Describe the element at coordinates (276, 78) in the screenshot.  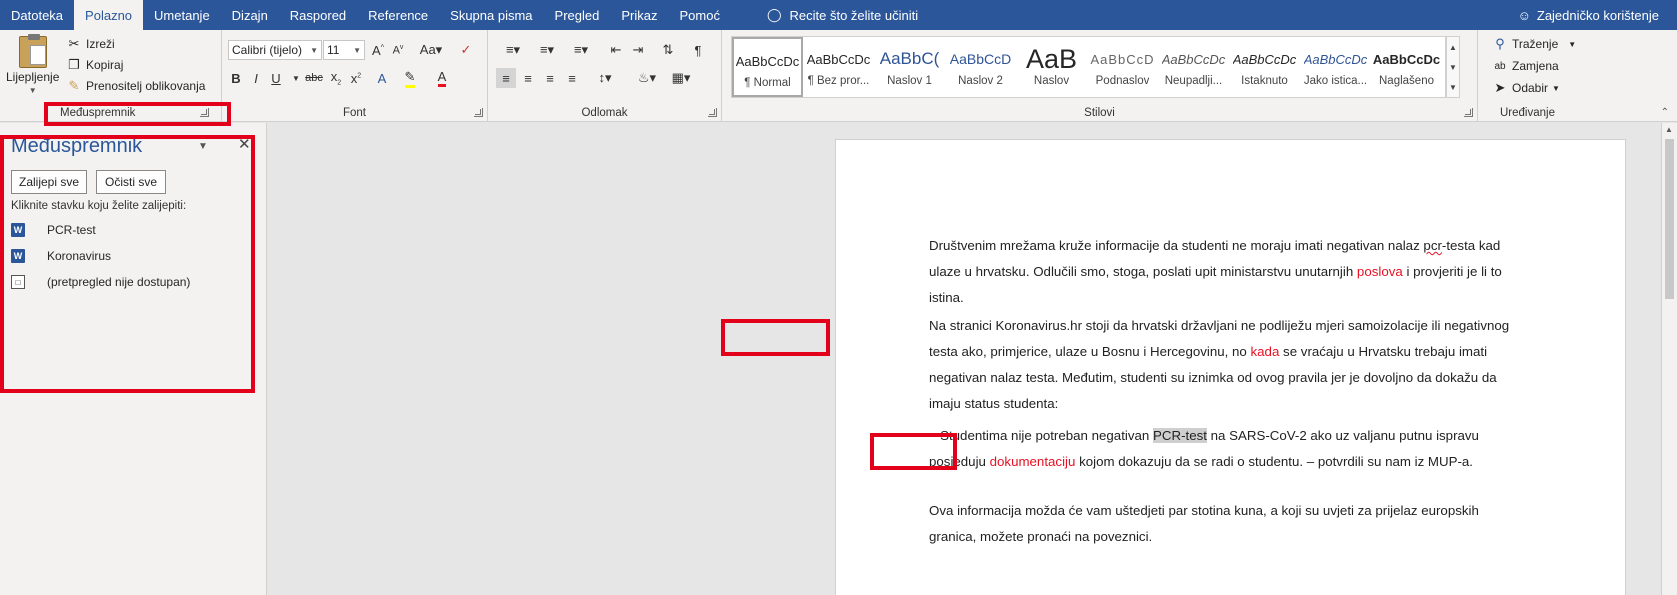
I see `underline-button: U` at that location.